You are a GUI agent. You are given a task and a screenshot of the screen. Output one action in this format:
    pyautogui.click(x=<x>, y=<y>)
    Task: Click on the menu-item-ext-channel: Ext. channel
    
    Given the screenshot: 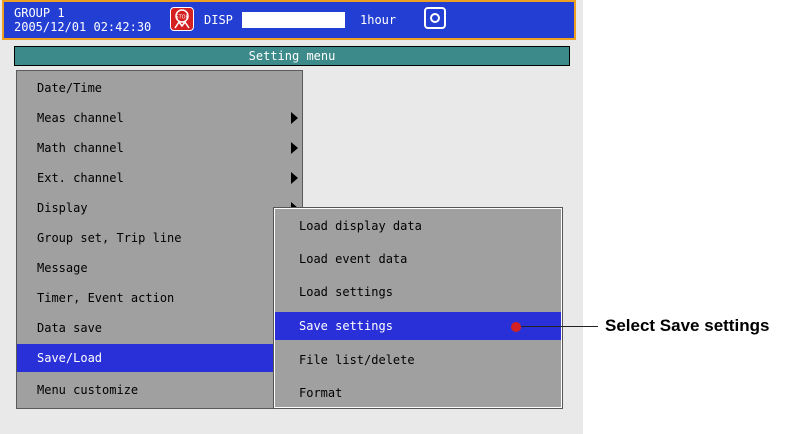 What is the action you would take?
    pyautogui.click(x=159, y=178)
    